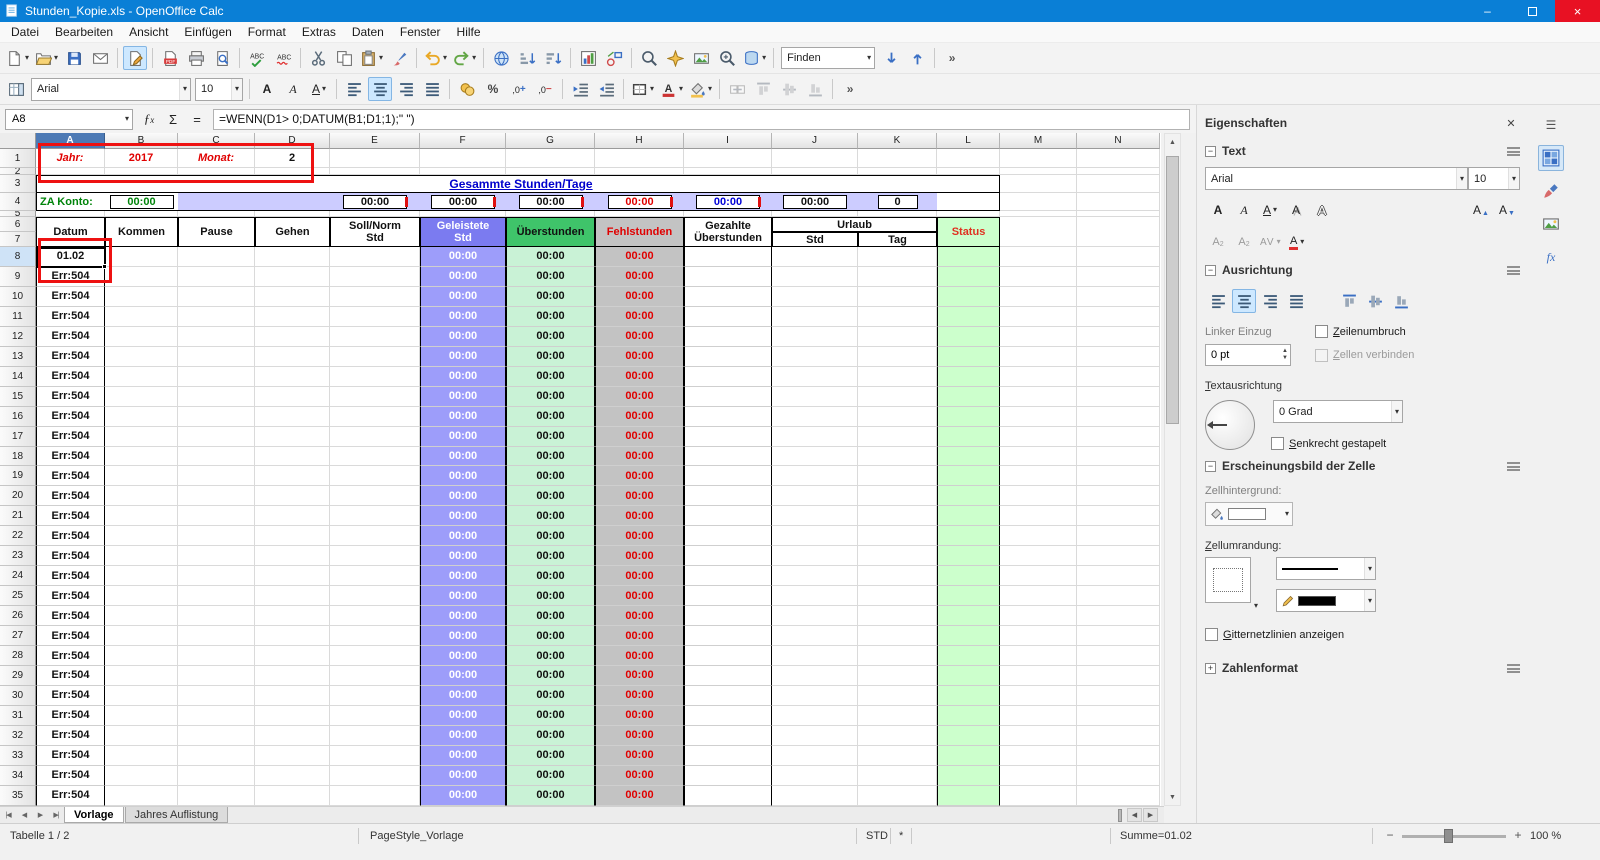  I want to click on cell-background-color-button: ▾, so click(1249, 514).